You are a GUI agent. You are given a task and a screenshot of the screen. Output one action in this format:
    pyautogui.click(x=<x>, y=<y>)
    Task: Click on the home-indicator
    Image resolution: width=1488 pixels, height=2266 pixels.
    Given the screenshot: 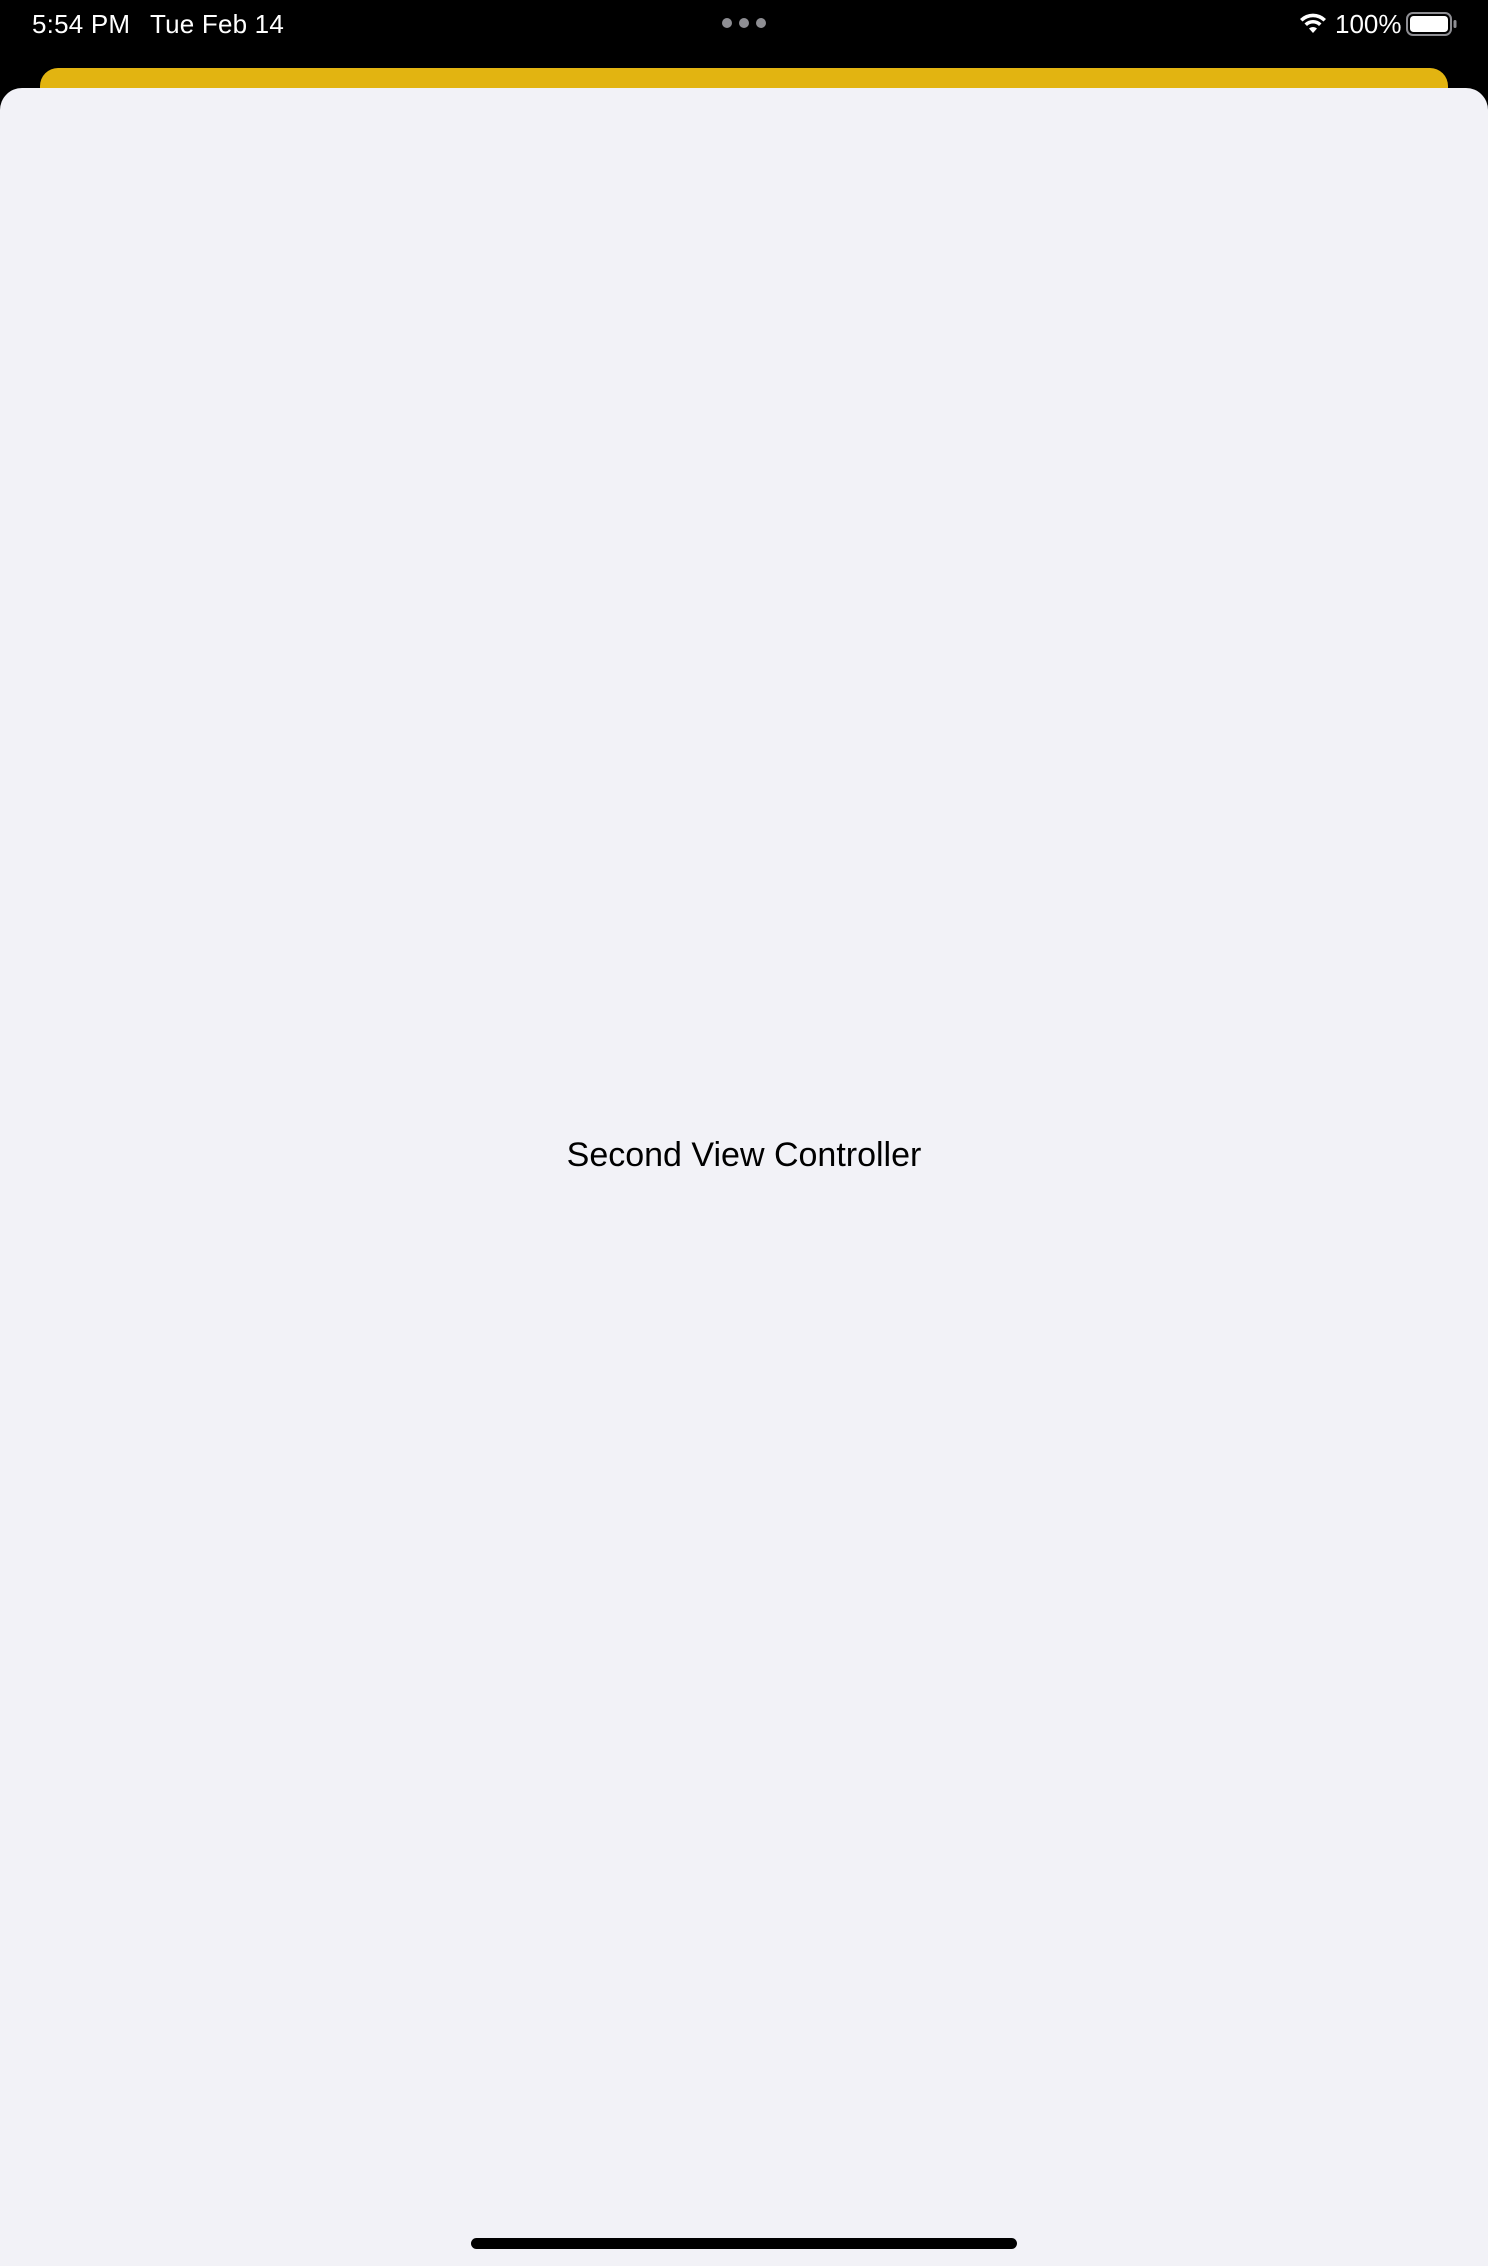 What is the action you would take?
    pyautogui.click(x=744, y=2243)
    